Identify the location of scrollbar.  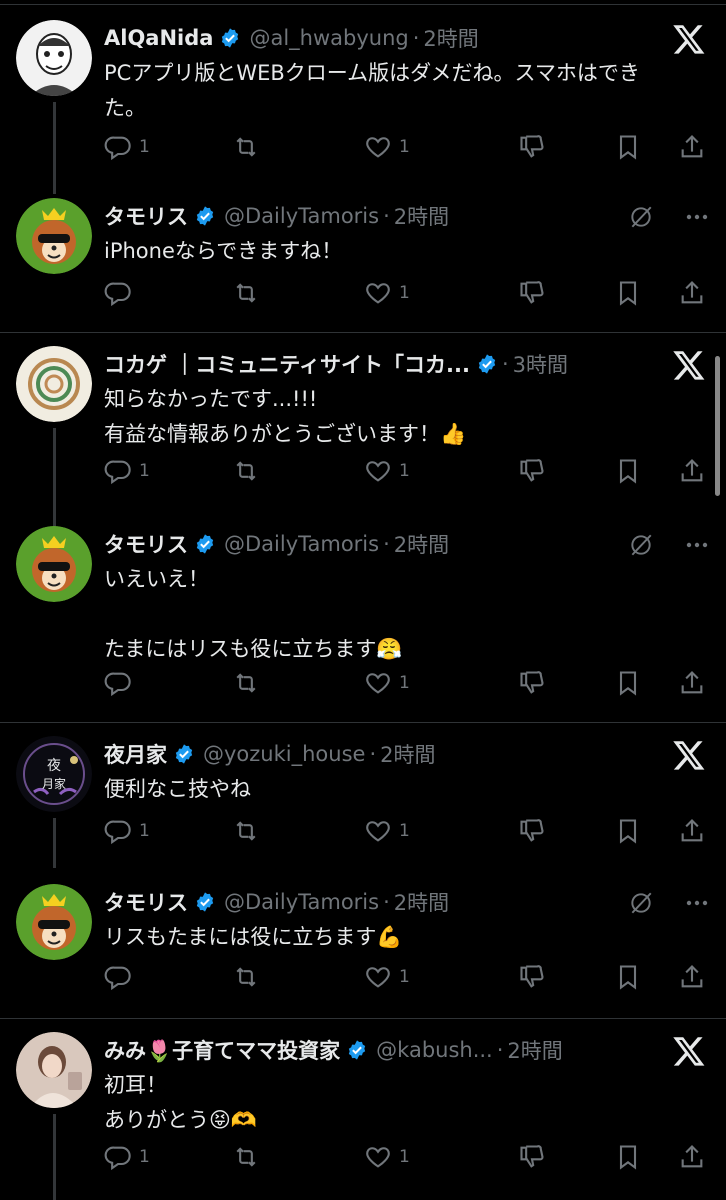
(717, 426).